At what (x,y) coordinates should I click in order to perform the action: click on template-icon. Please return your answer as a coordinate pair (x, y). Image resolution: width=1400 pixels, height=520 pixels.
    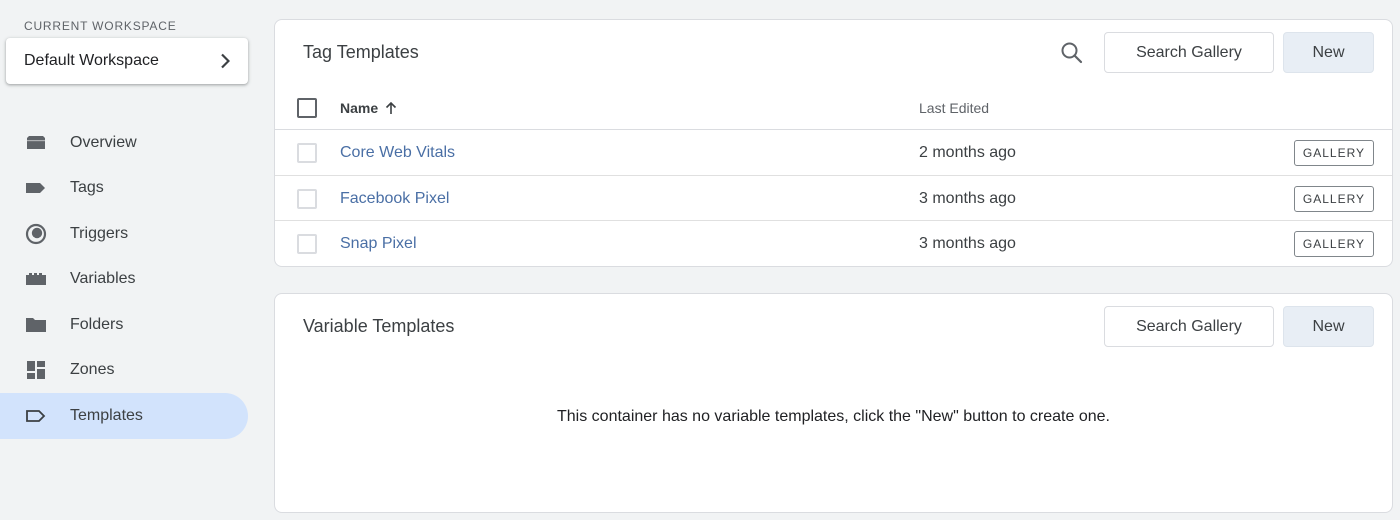
    Looking at the image, I should click on (36, 416).